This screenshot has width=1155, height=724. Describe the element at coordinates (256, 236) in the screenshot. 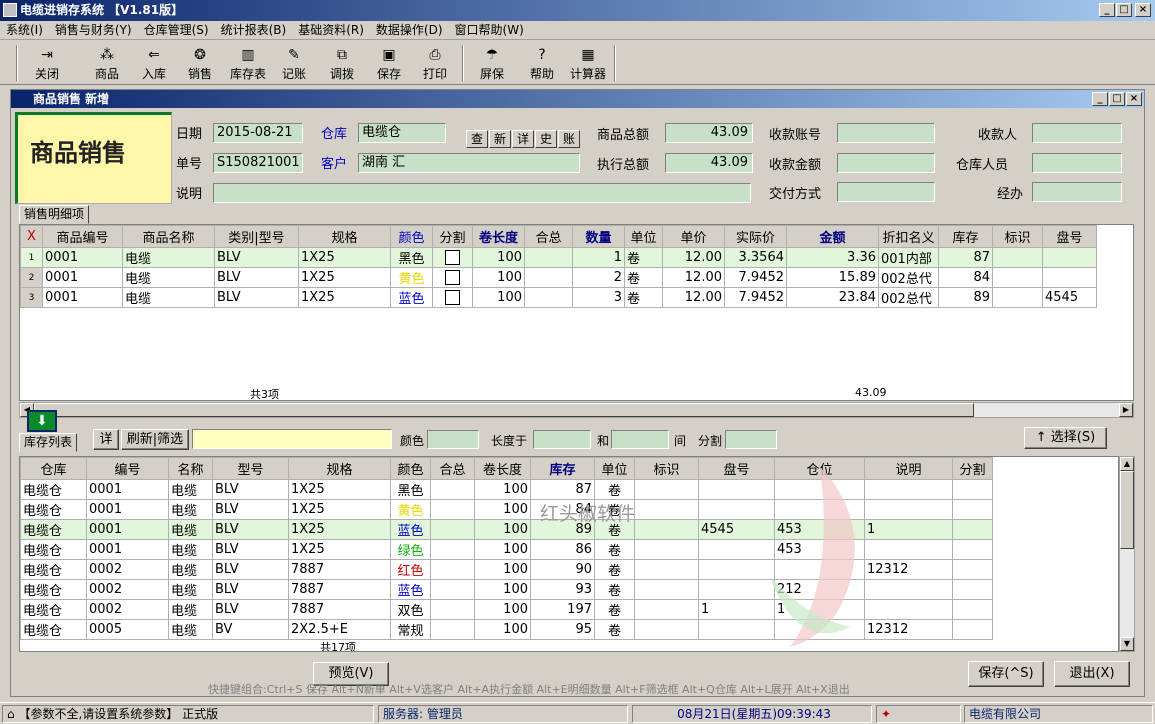

I see `detail-header-3: 类别|型号` at that location.